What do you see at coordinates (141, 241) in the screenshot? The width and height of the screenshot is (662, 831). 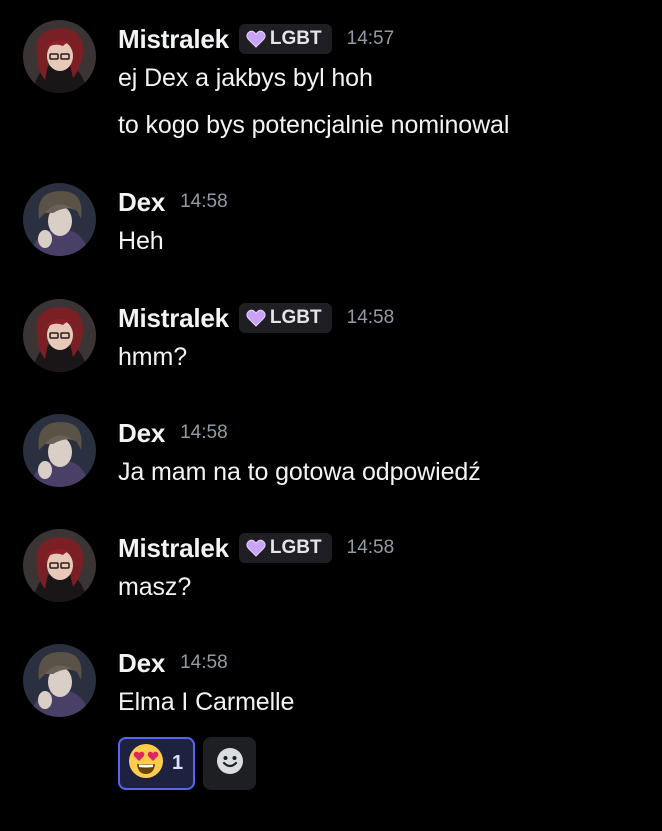 I see `message-text: Heh` at bounding box center [141, 241].